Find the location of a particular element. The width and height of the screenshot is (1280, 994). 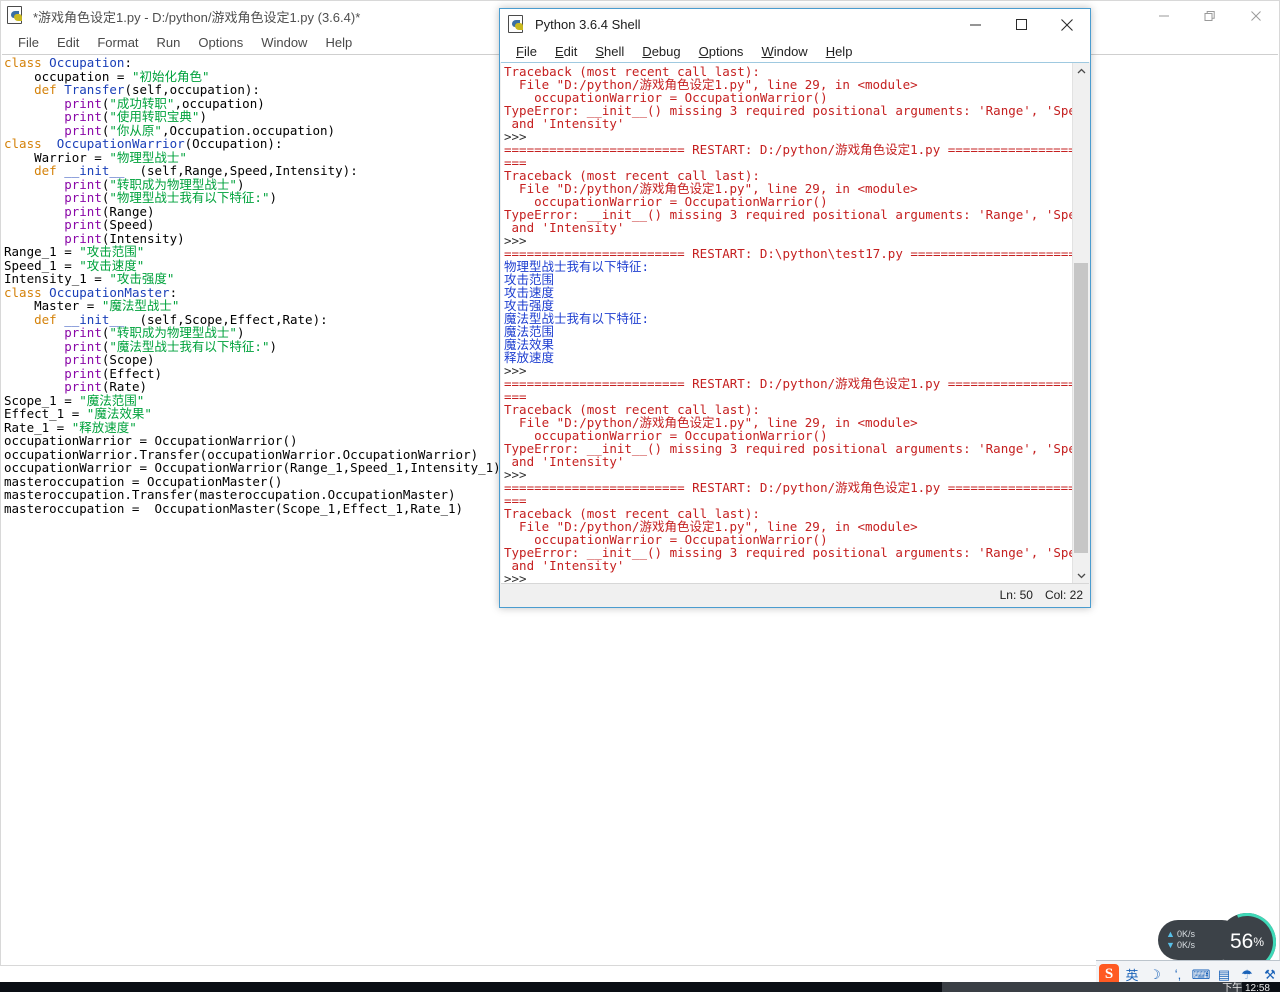

shell-menubar: File Edit Shell Debug Options Window Help is located at coordinates (795, 51).